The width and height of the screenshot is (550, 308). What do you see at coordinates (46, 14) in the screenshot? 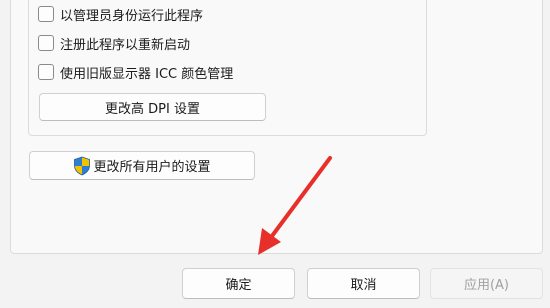
I see `run-as-admin-checkbox` at bounding box center [46, 14].